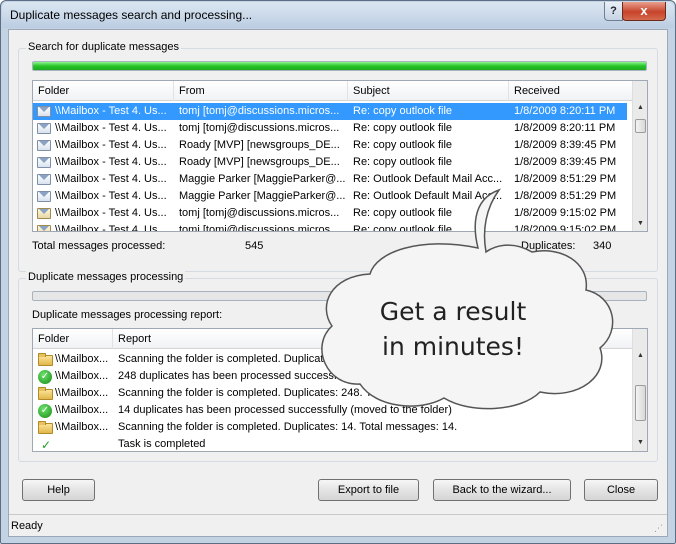  I want to click on close-window-button: x, so click(644, 11).